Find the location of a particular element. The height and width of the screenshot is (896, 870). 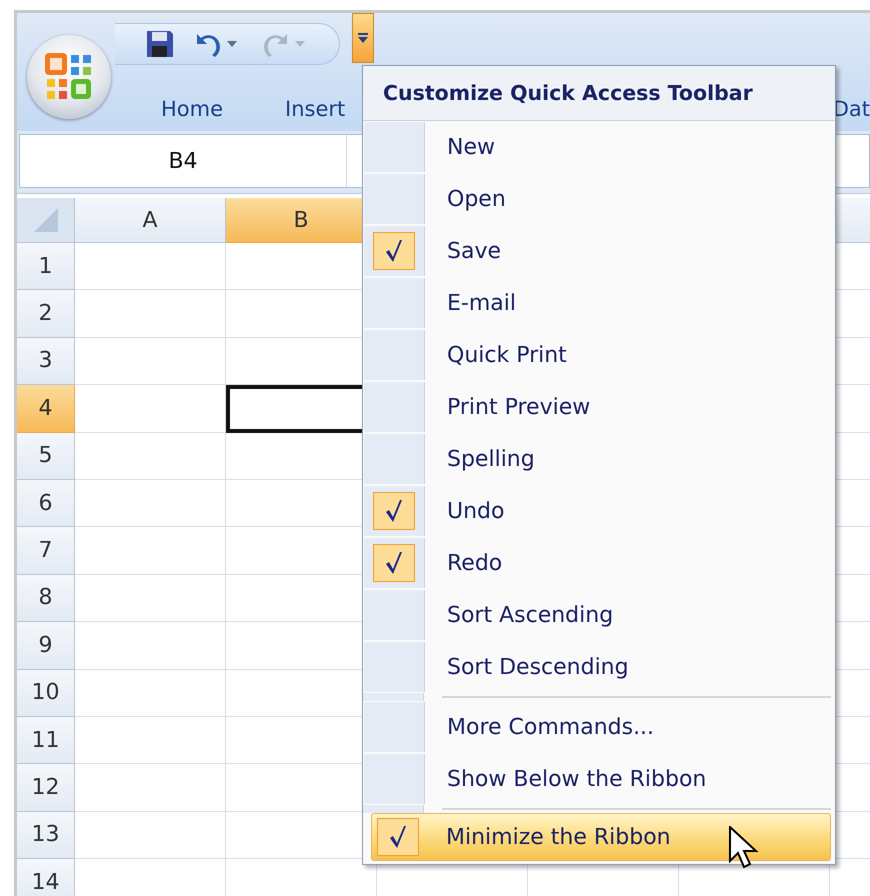

menu-item: Redo is located at coordinates (599, 563).